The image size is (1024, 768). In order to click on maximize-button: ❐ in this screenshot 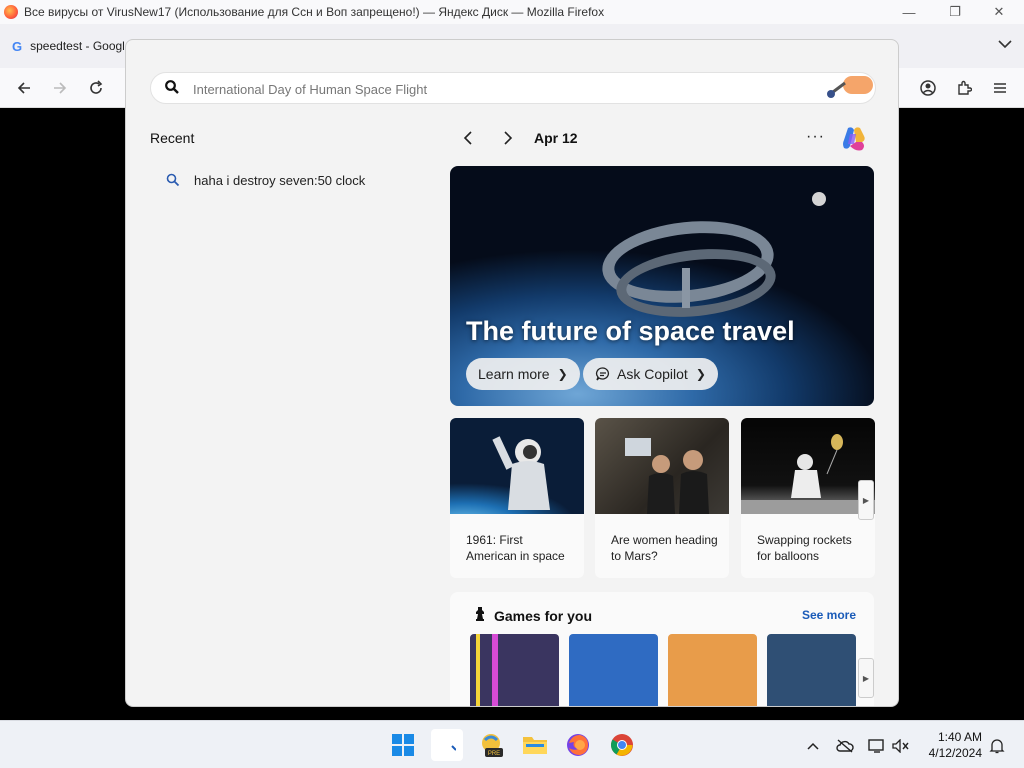, I will do `click(955, 12)`.